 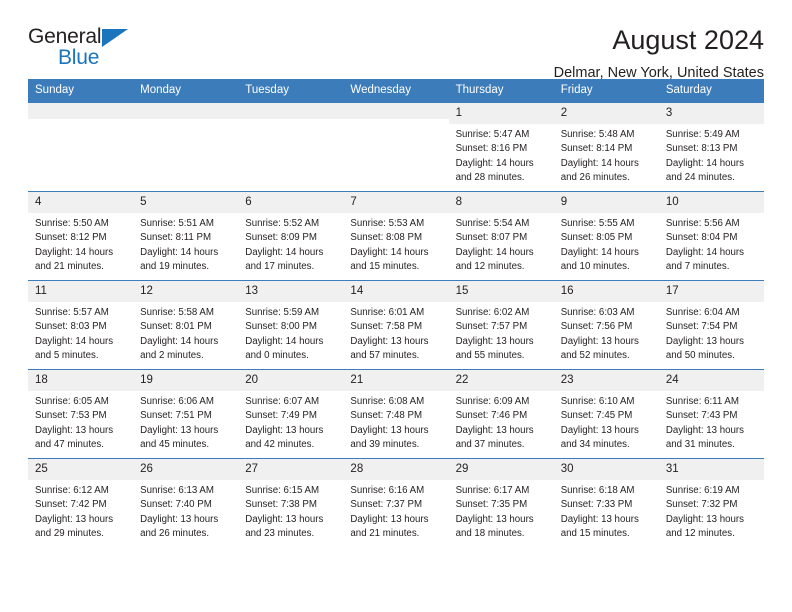 I want to click on day-number: 5, so click(x=186, y=203).